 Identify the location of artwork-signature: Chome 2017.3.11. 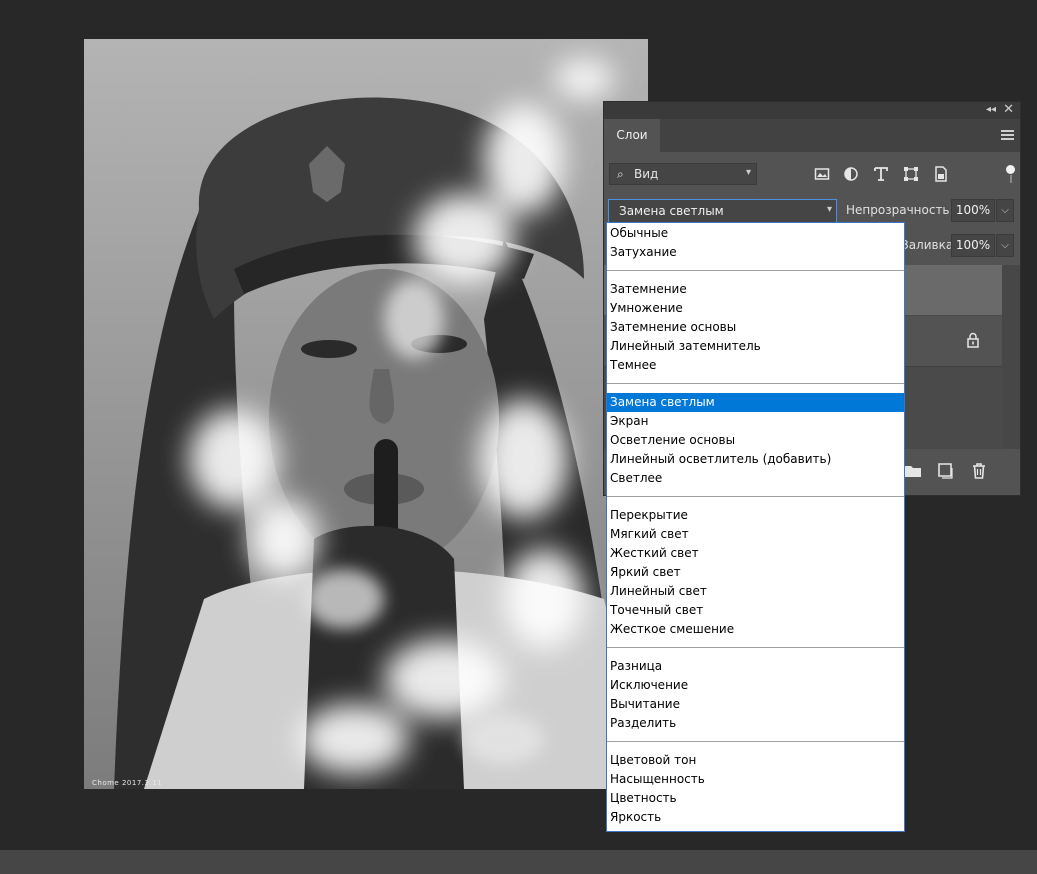
(127, 783).